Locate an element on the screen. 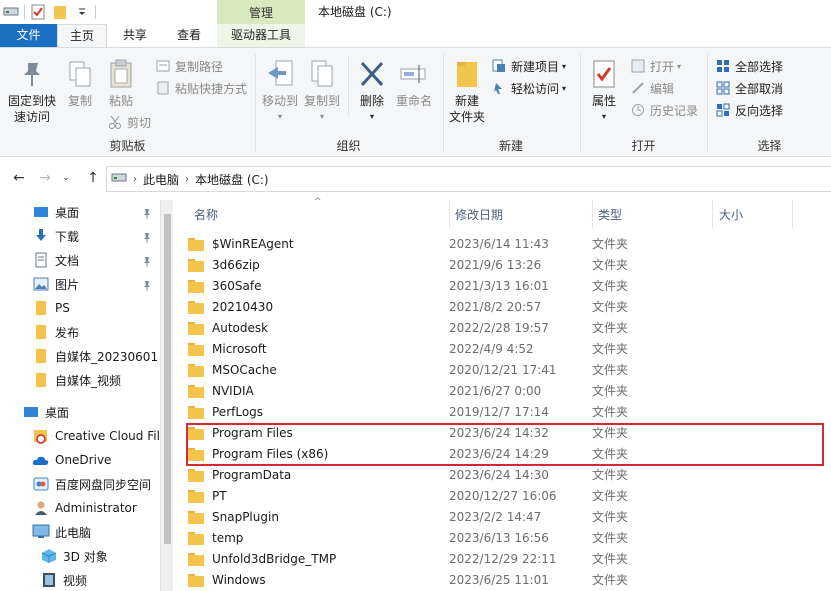  select-none-button: 全部取消 is located at coordinates (748, 88).